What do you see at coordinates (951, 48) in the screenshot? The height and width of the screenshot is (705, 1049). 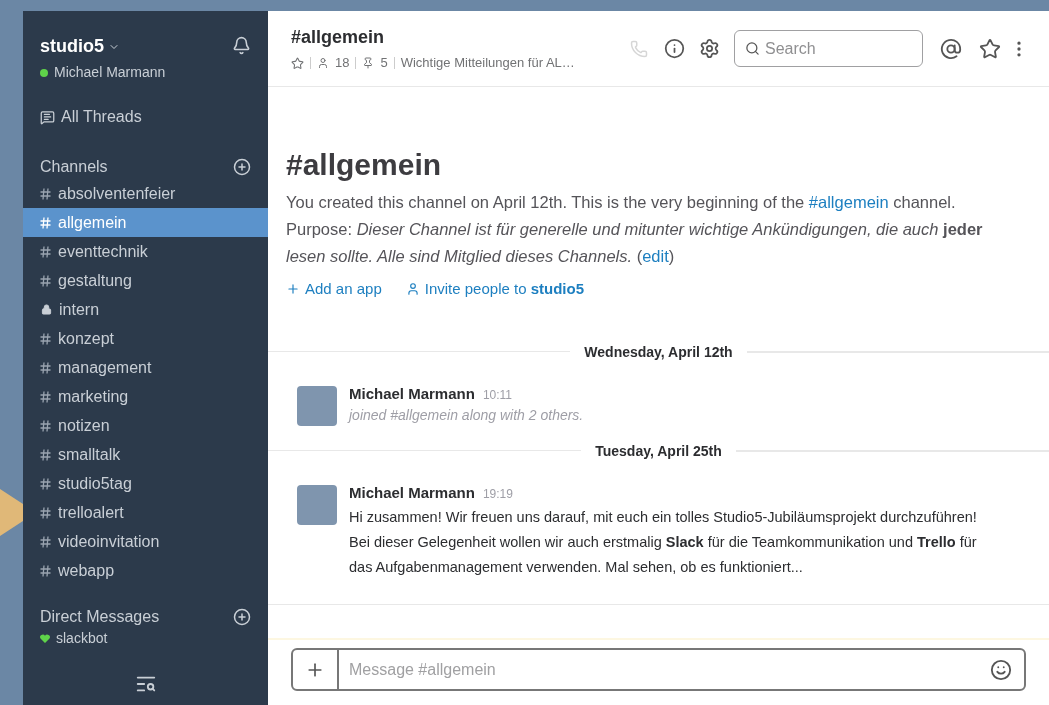 I see `mention-icon` at bounding box center [951, 48].